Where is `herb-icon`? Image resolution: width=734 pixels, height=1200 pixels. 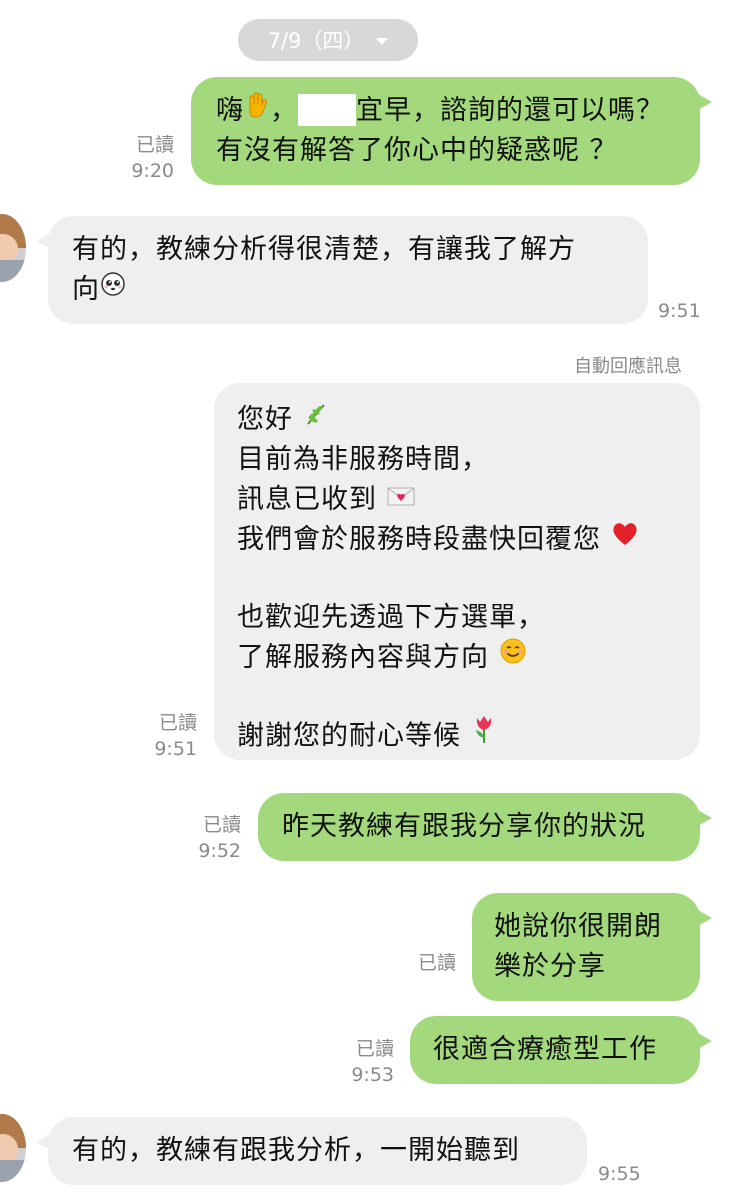
herb-icon is located at coordinates (316, 419).